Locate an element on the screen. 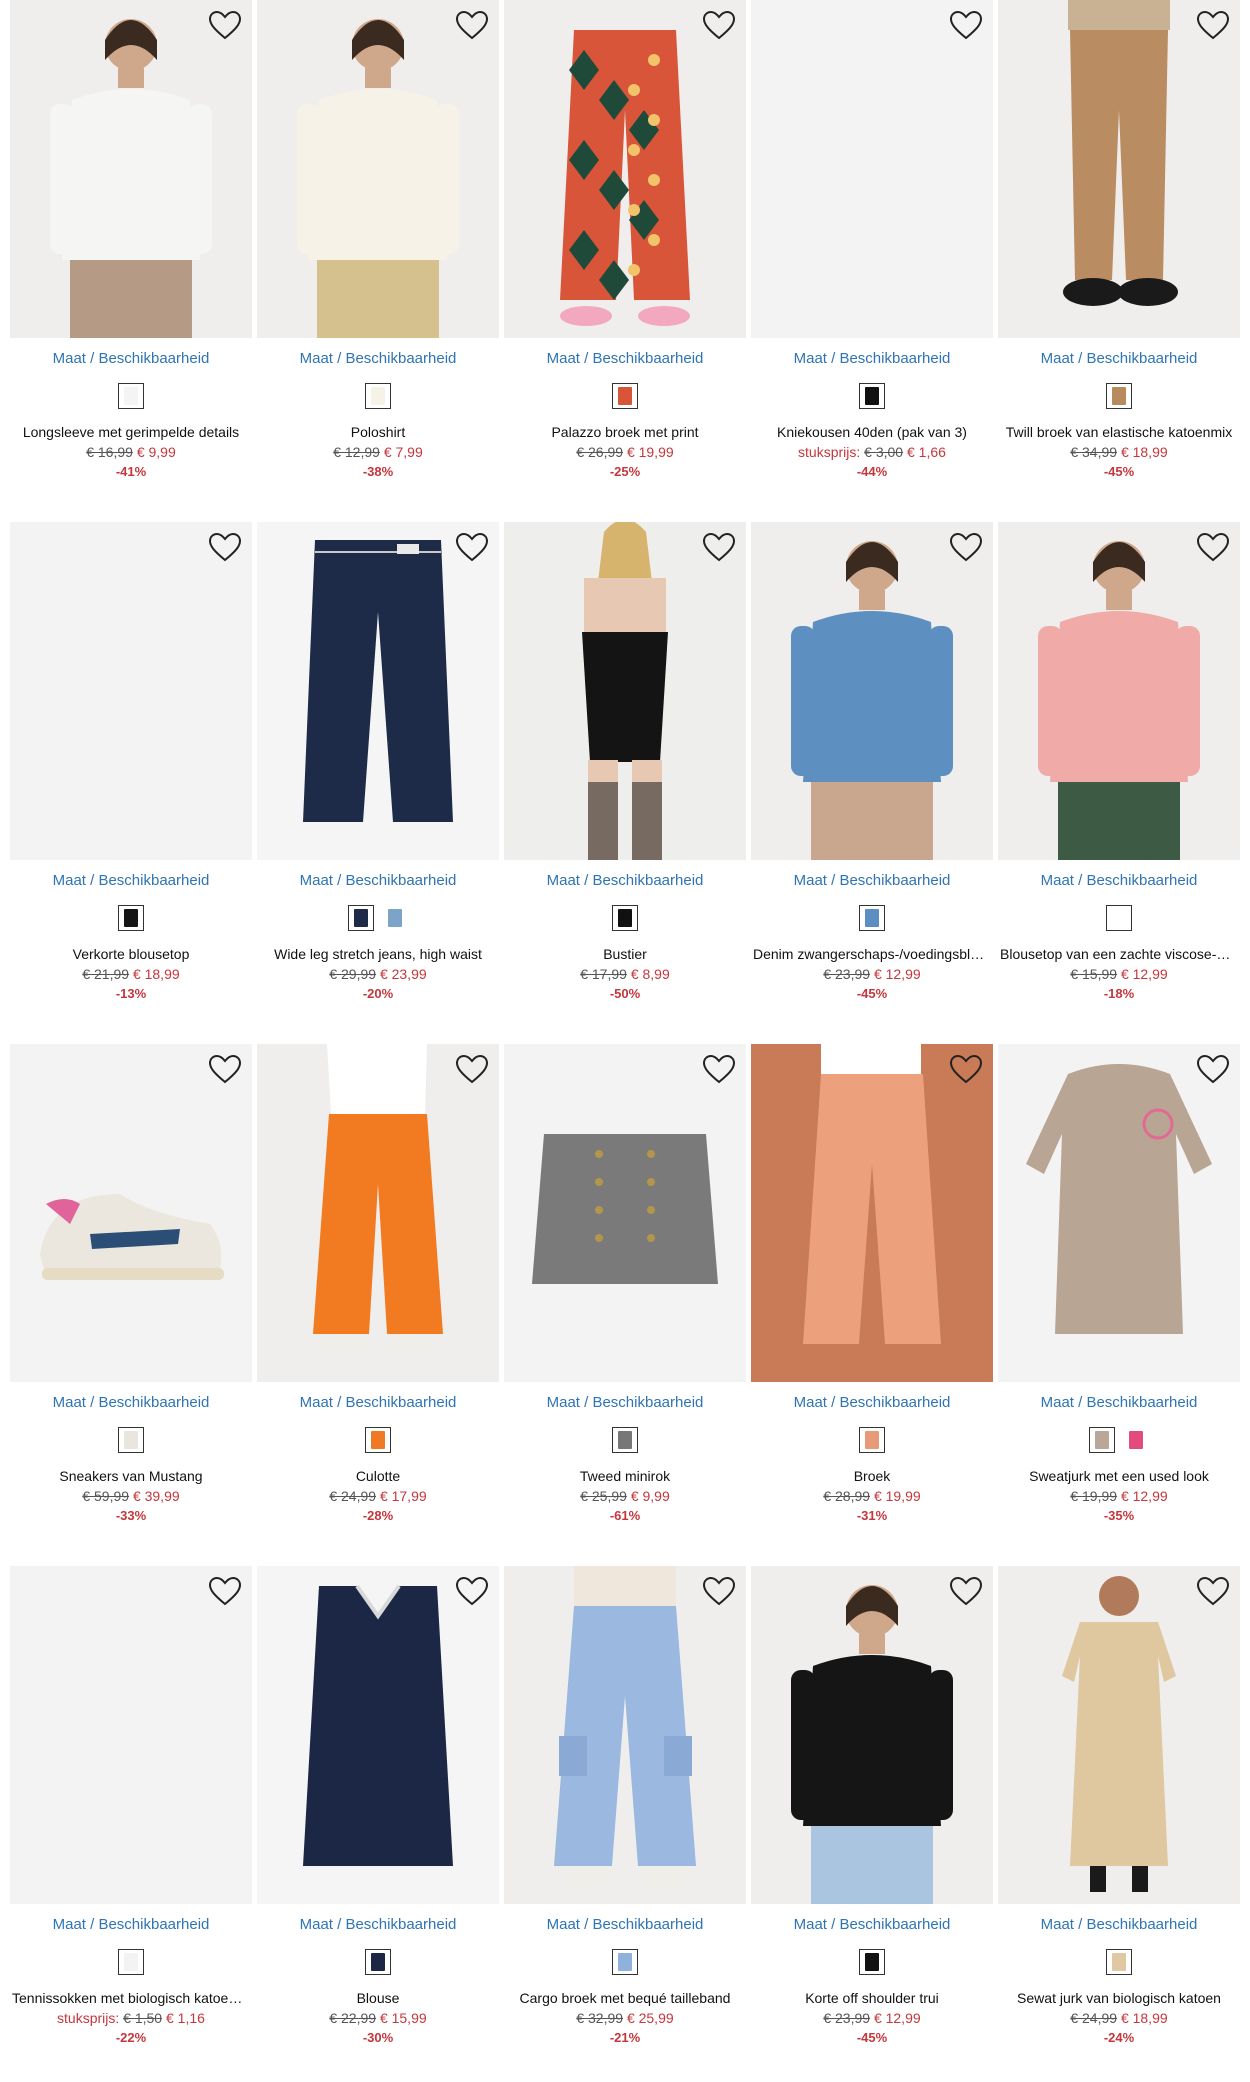  product-title: Blousetop van een zachte viscose-mix is located at coordinates (1119, 954).